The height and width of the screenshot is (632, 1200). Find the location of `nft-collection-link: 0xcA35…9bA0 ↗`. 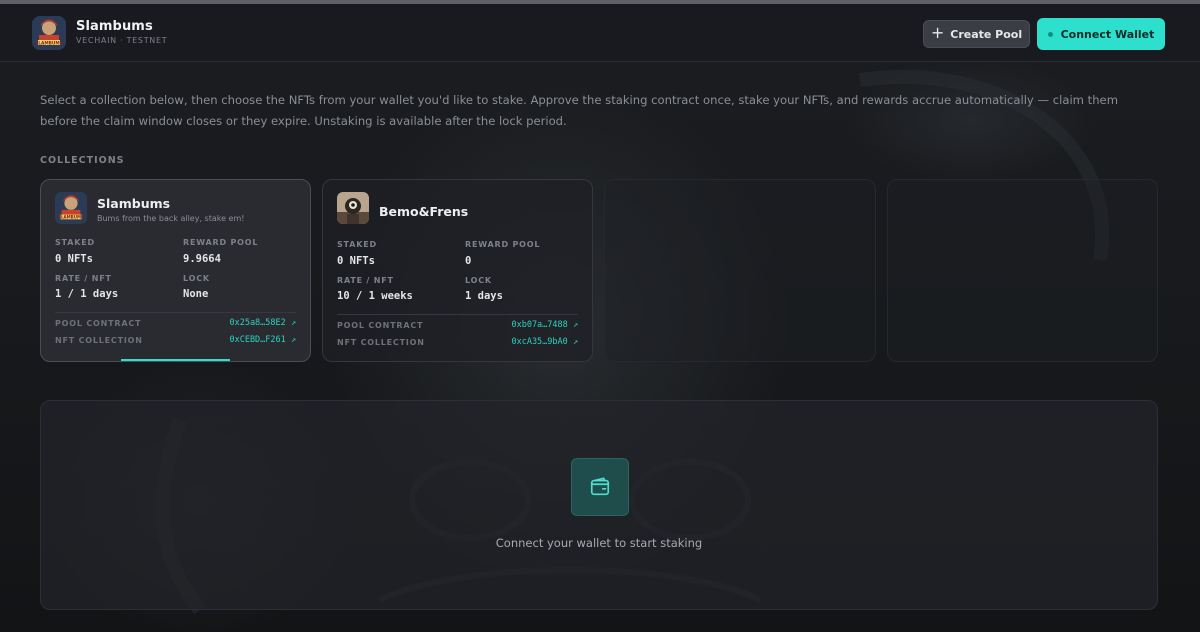

nft-collection-link: 0xcA35…9bA0 ↗ is located at coordinates (544, 342).